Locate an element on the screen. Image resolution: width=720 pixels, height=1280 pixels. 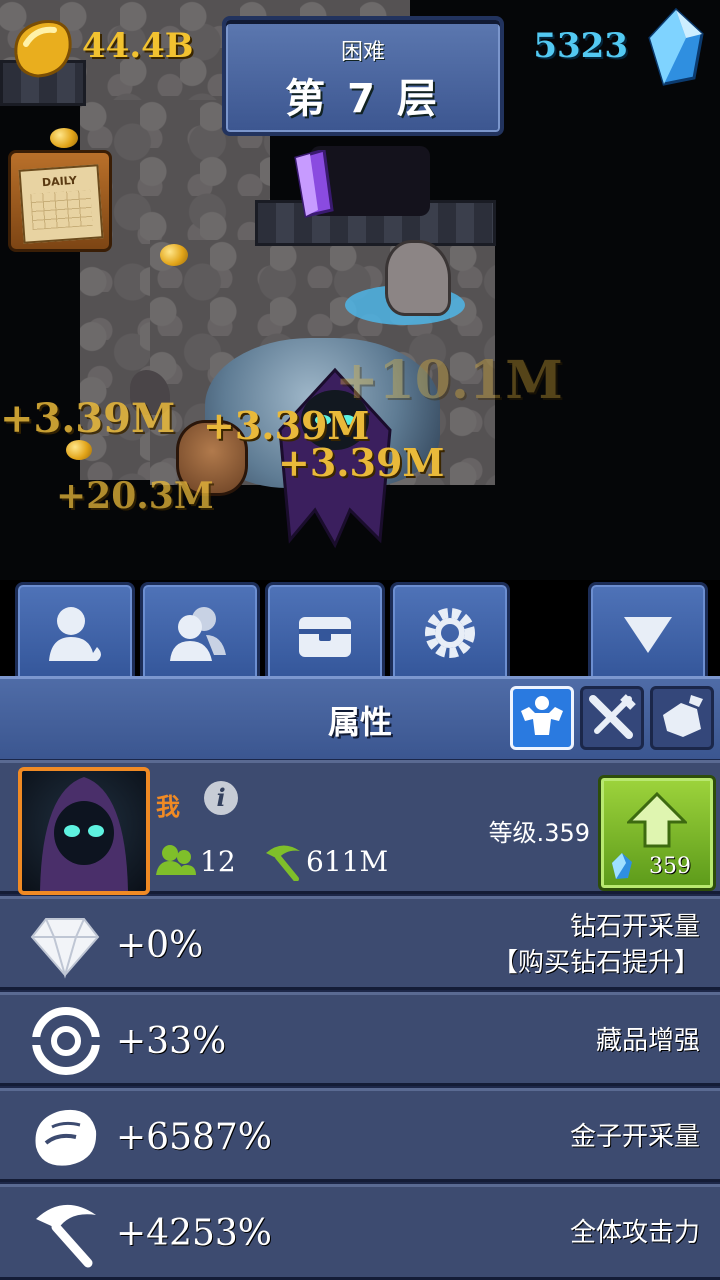
upgrade-cost: 359 is located at coordinates (670, 866).